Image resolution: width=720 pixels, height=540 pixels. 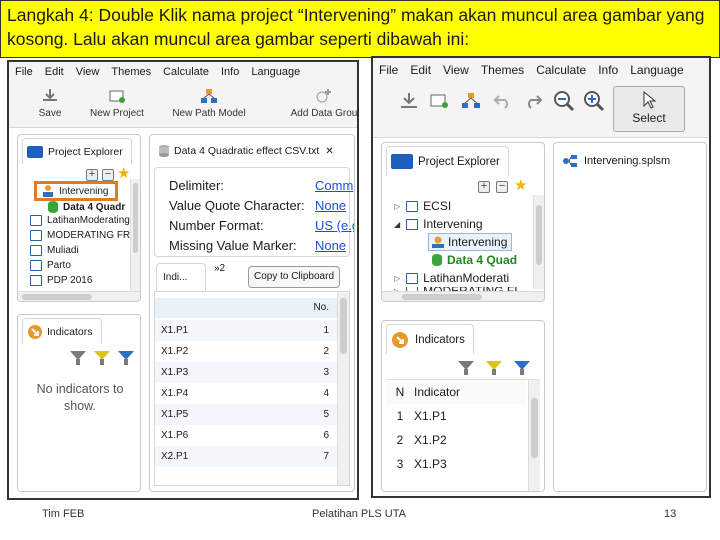 I want to click on table-row: X1.P1 1, so click(x=246, y=330).